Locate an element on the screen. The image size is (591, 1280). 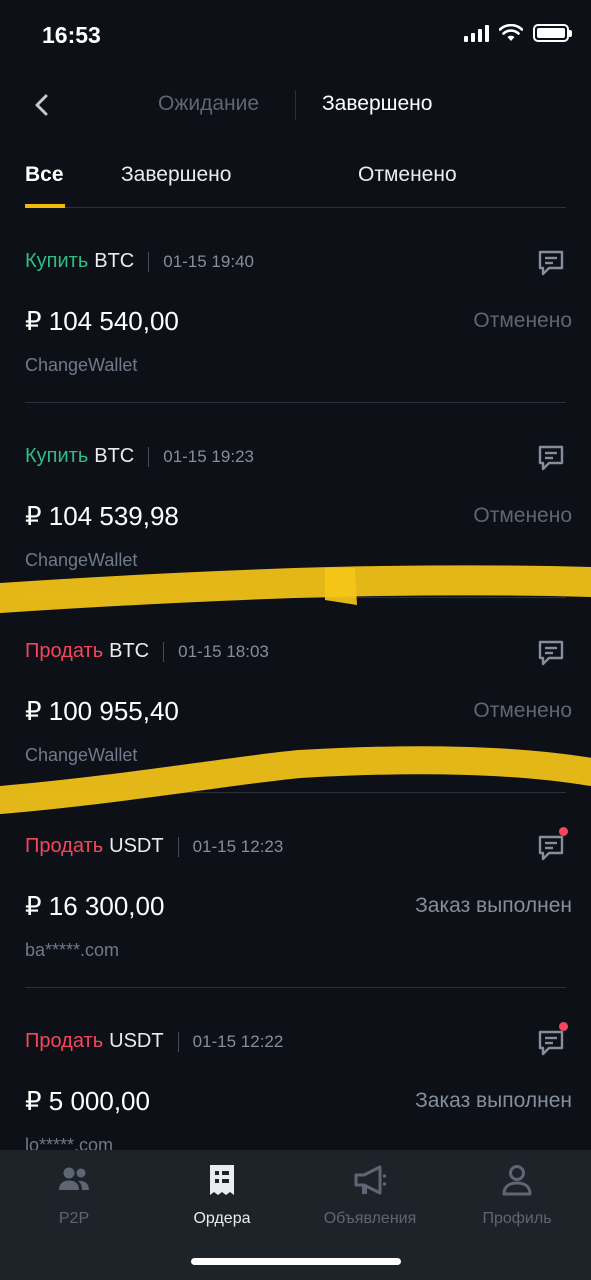
order-amount: ₽ 104 540,00 is located at coordinates (102, 321).